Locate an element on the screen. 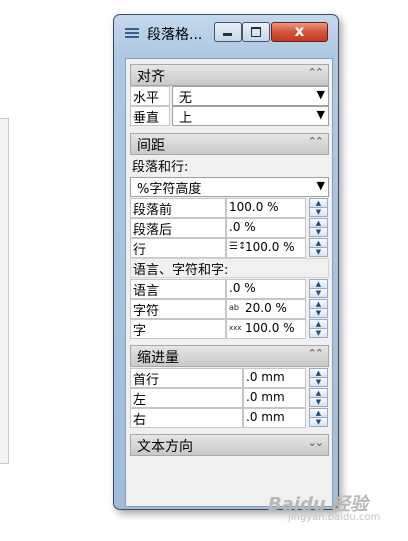 The image size is (408, 541). maximize-icon is located at coordinates (256, 32).